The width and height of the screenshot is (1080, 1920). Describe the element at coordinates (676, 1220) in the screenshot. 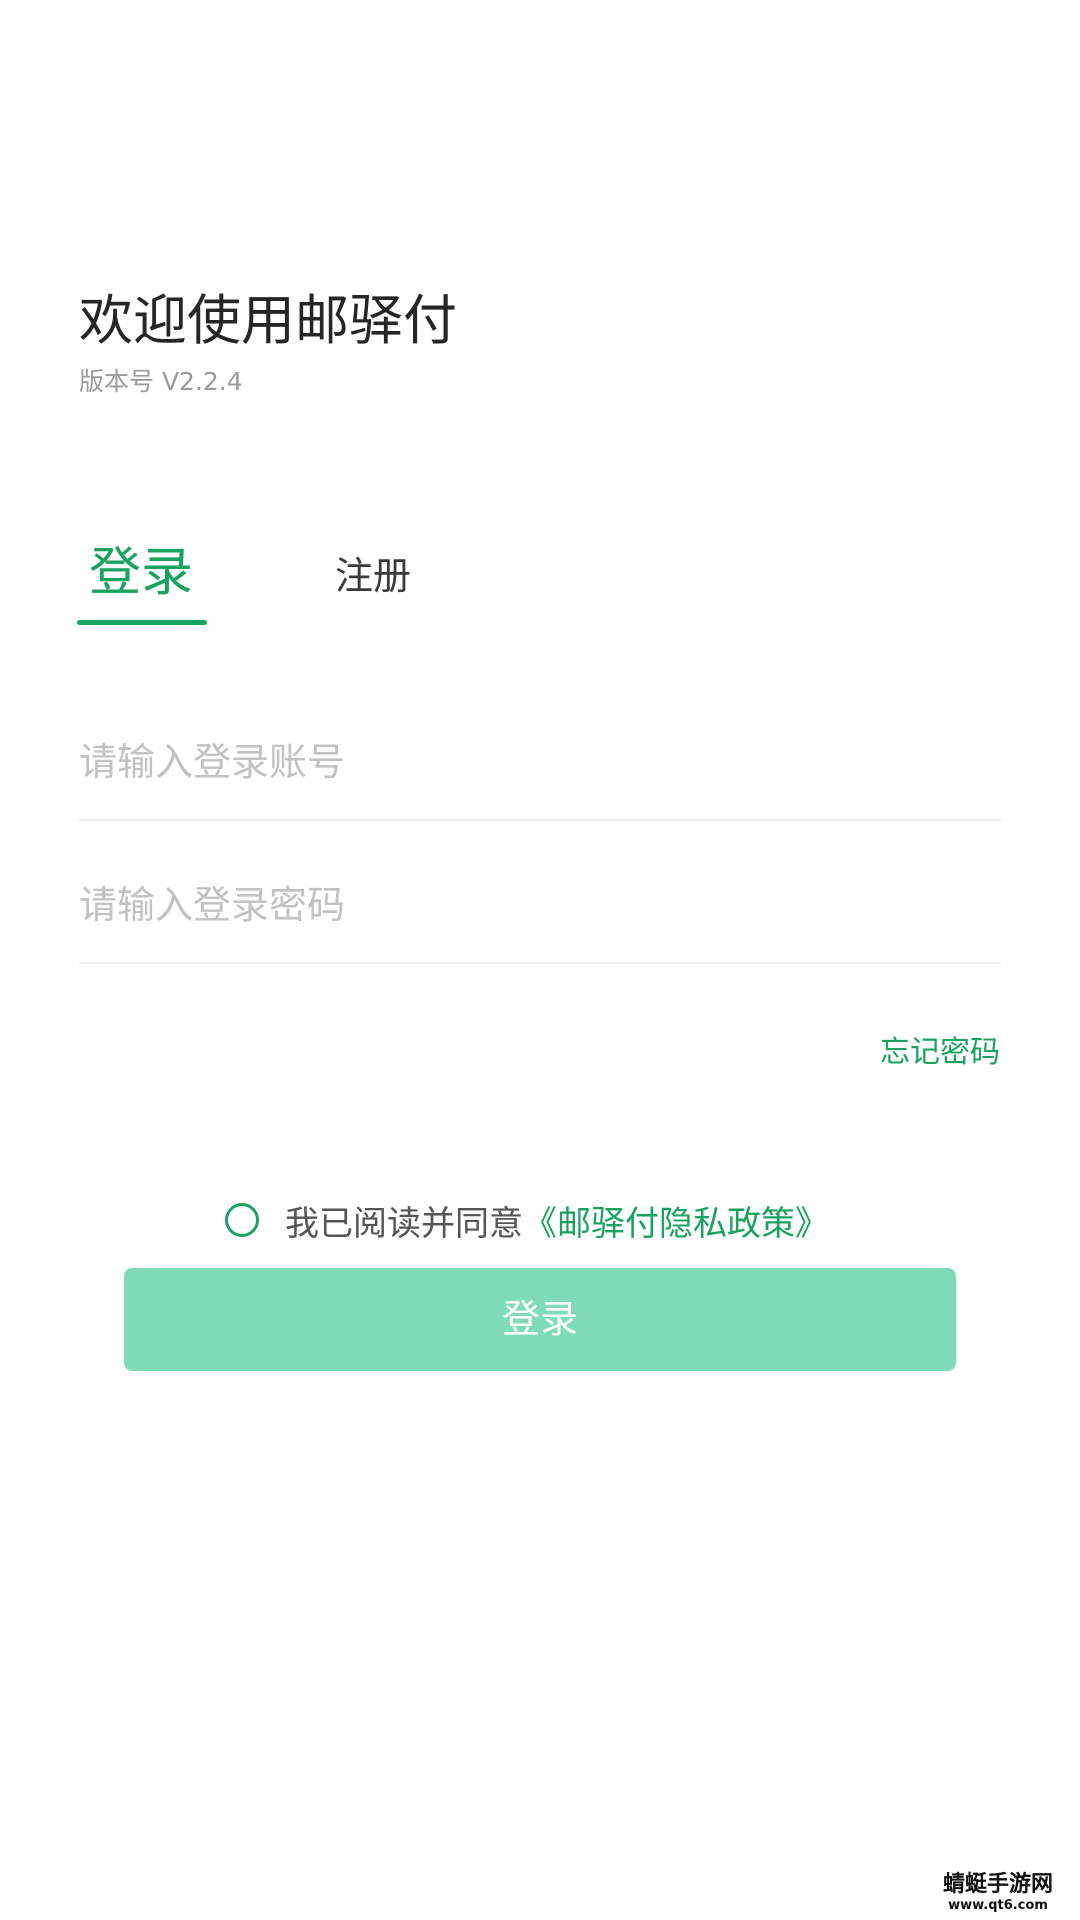

I see `privacy-policy-link: 《邮驿付隐私政策》` at that location.